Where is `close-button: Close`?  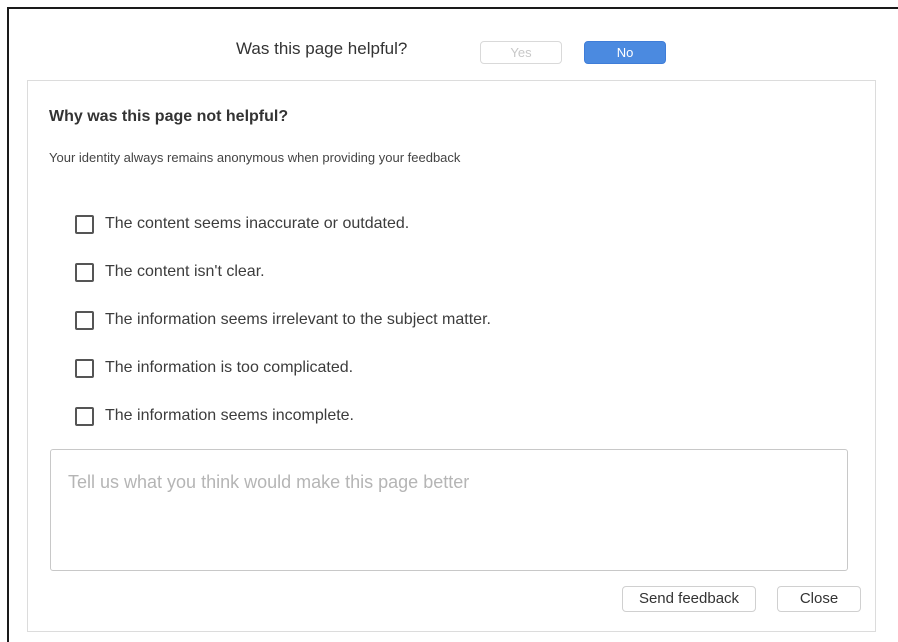
close-button: Close is located at coordinates (819, 599).